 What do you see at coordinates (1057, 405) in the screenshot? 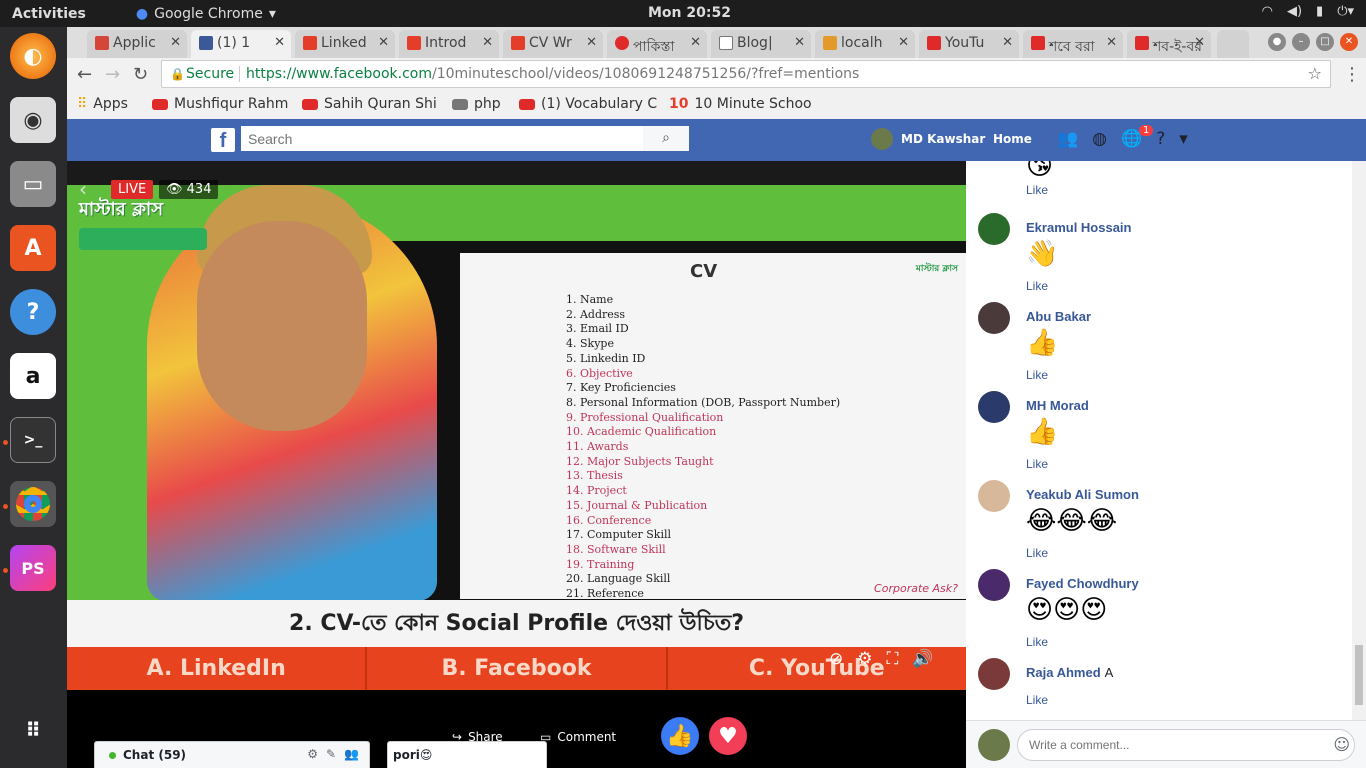
I see `comment-author: MH Morad` at bounding box center [1057, 405].